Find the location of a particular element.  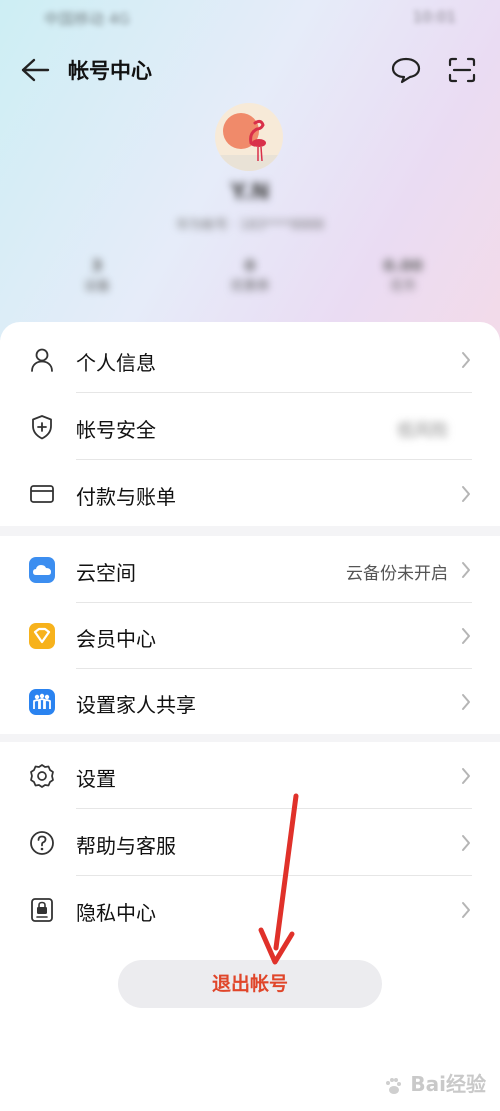

menu-item-label: 帐号安全 is located at coordinates (116, 430).